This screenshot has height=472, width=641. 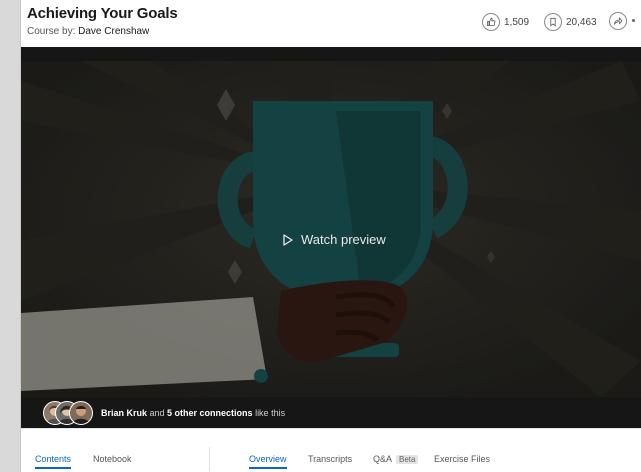 What do you see at coordinates (407, 459) in the screenshot?
I see `beta-badge: Beta` at bounding box center [407, 459].